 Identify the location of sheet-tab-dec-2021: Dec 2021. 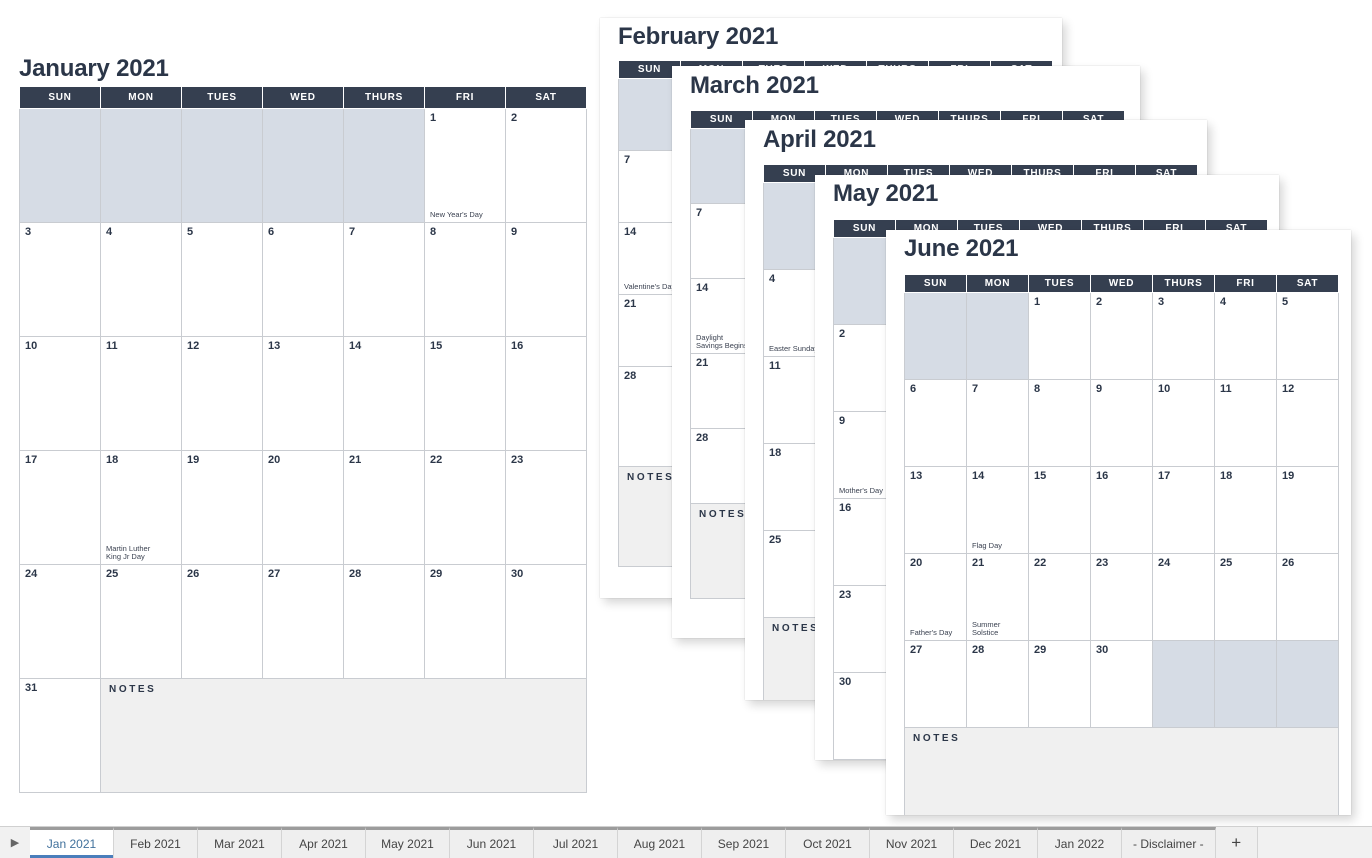
(996, 842).